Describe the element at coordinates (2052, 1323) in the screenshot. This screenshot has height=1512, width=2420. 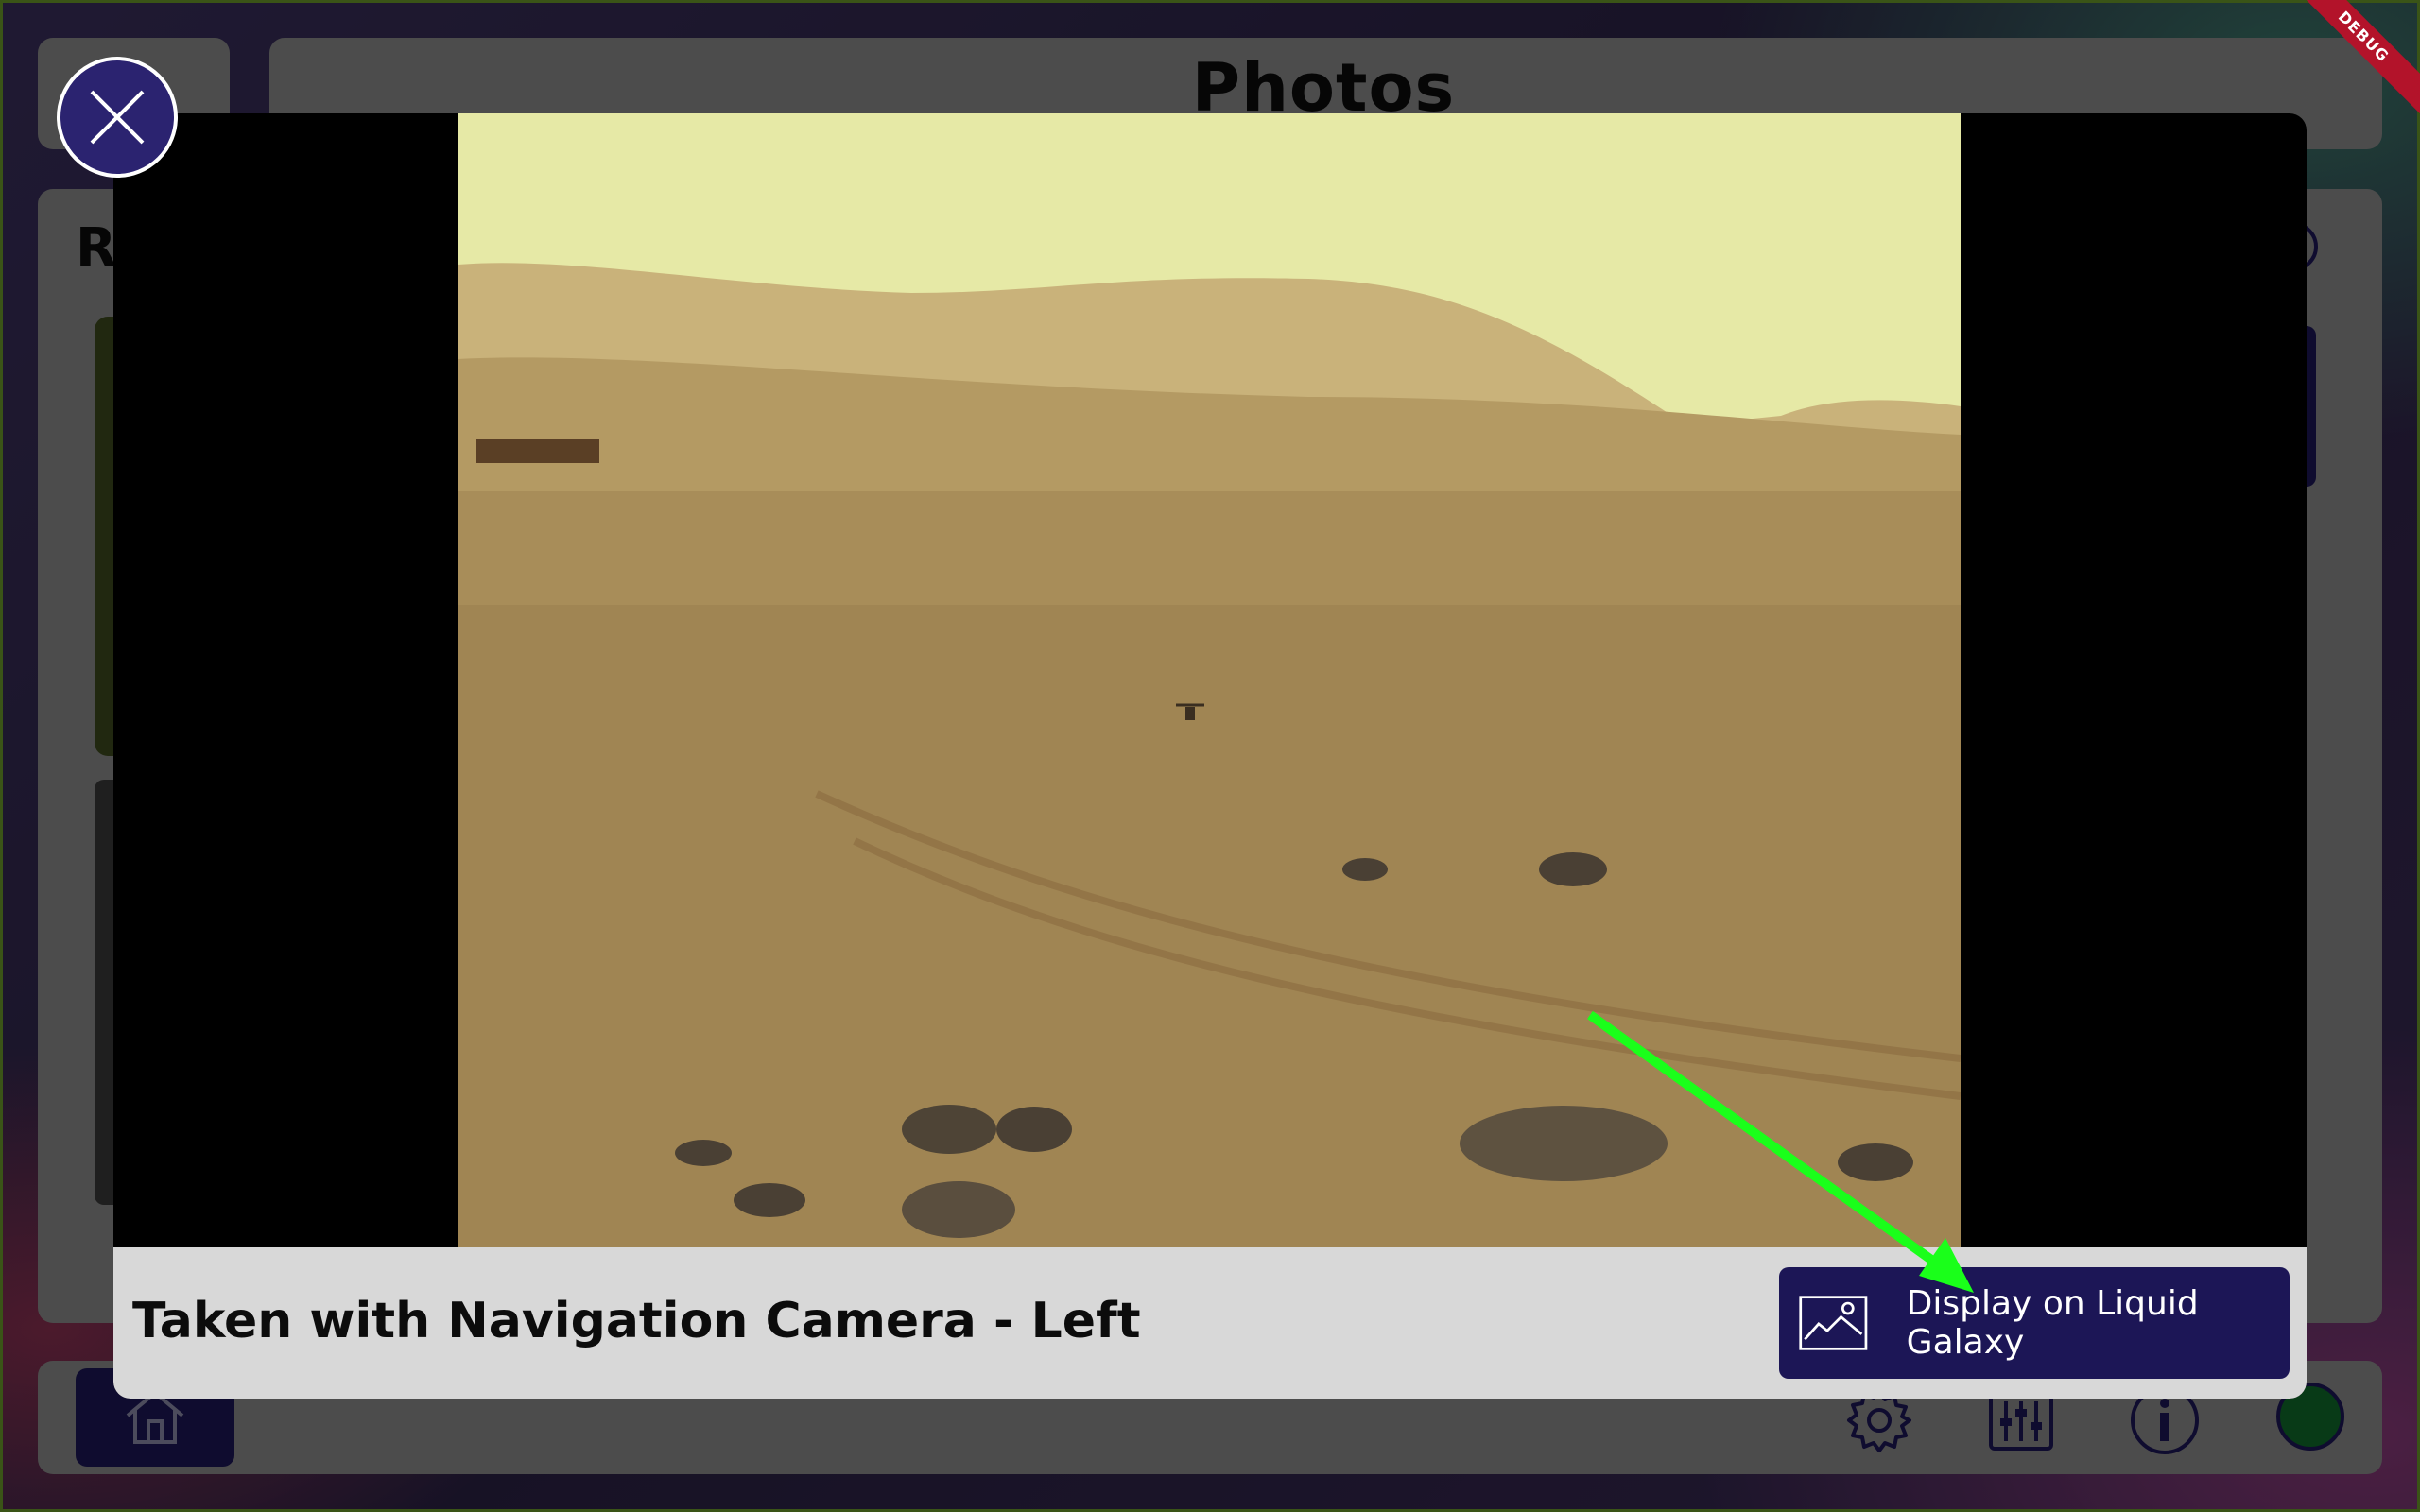
I see `display-button-label: Display on Liquid Galaxy` at that location.